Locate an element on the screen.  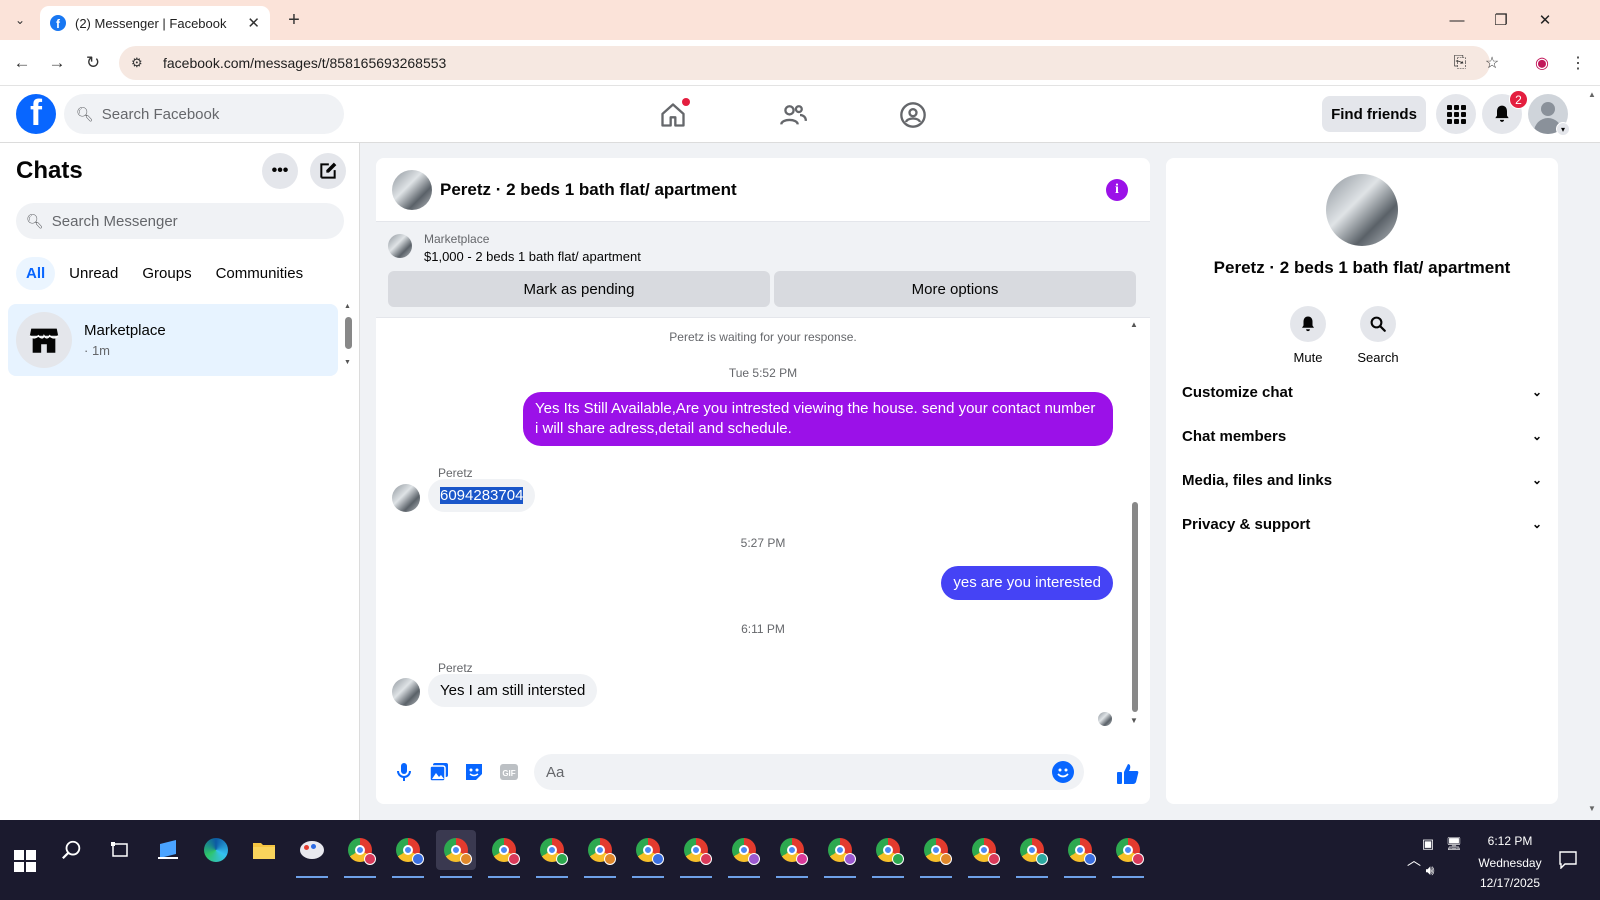
file-explorer-icon is located at coordinates (264, 850).